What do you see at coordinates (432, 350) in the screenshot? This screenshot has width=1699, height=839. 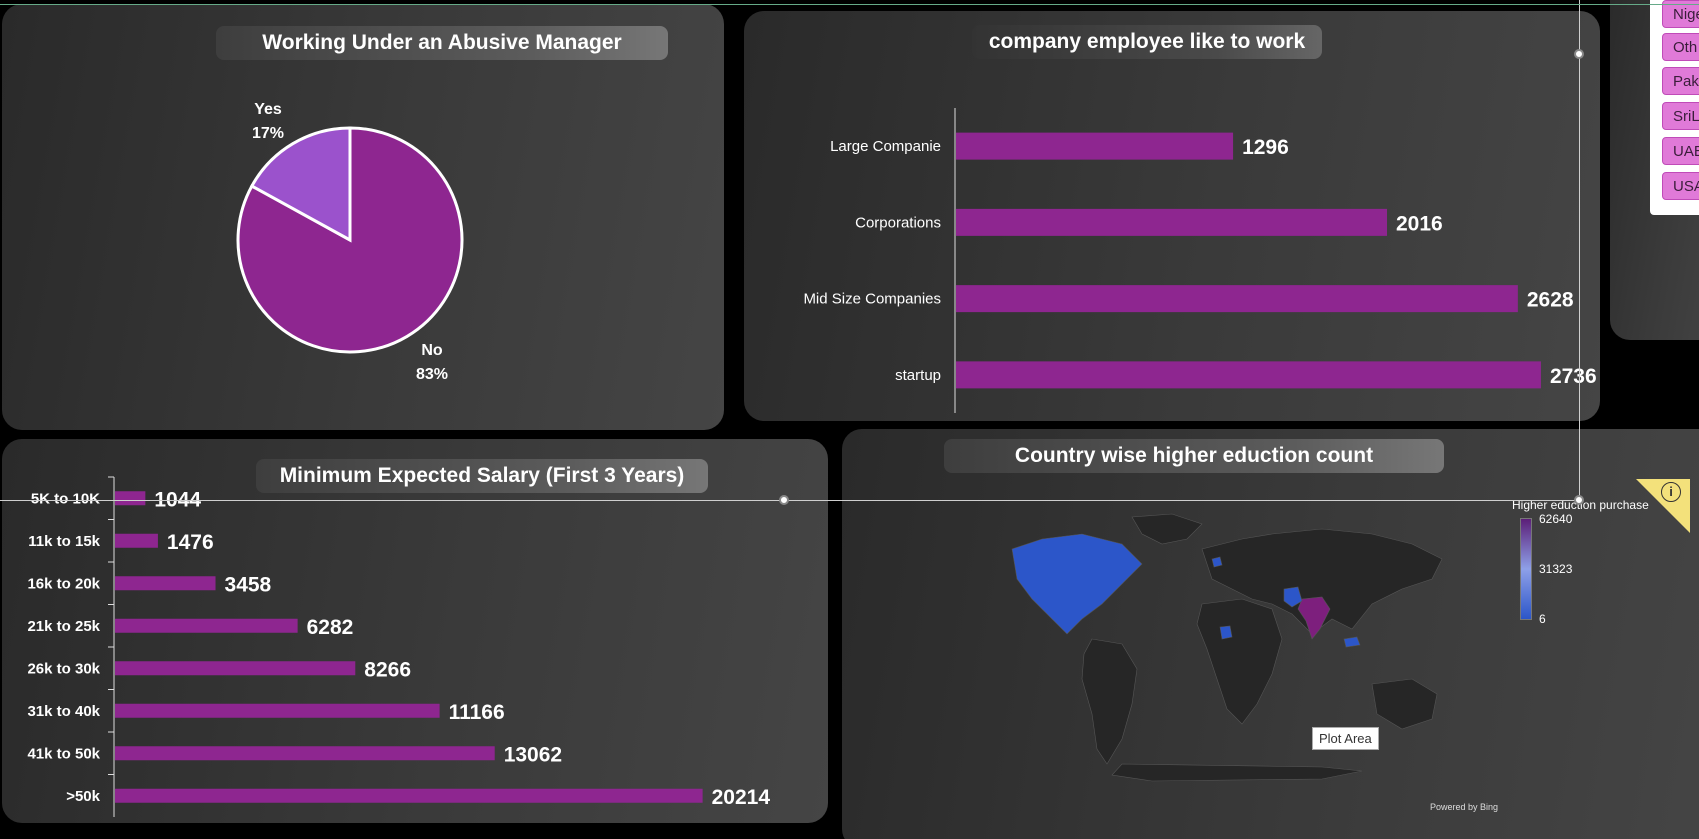 I see `pie-label-no: No` at bounding box center [432, 350].